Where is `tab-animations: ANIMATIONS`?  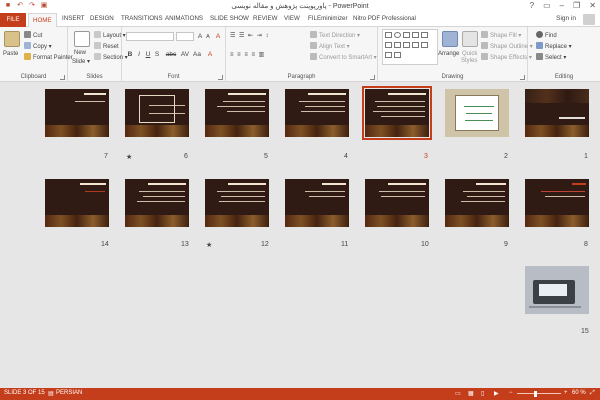 tab-animations: ANIMATIONS is located at coordinates (184, 18).